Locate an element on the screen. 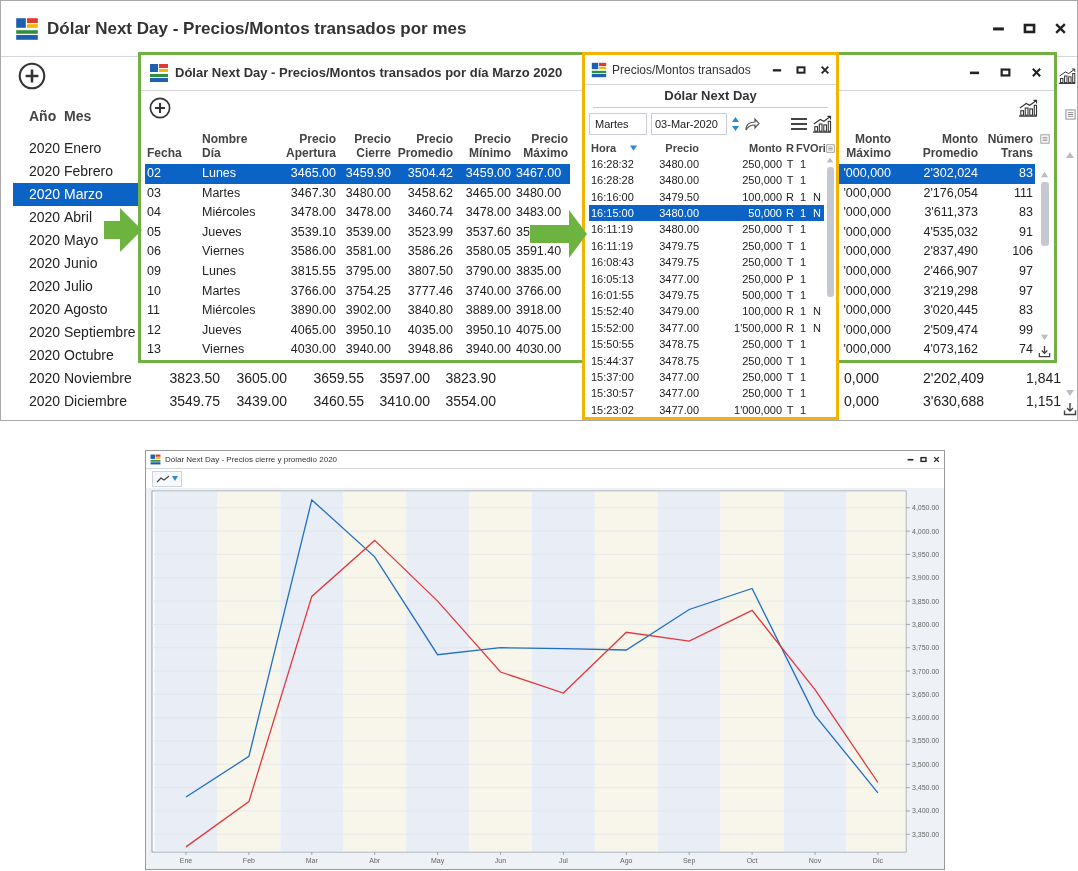 The width and height of the screenshot is (1078, 871). table-cell: 13 is located at coordinates (153, 350).